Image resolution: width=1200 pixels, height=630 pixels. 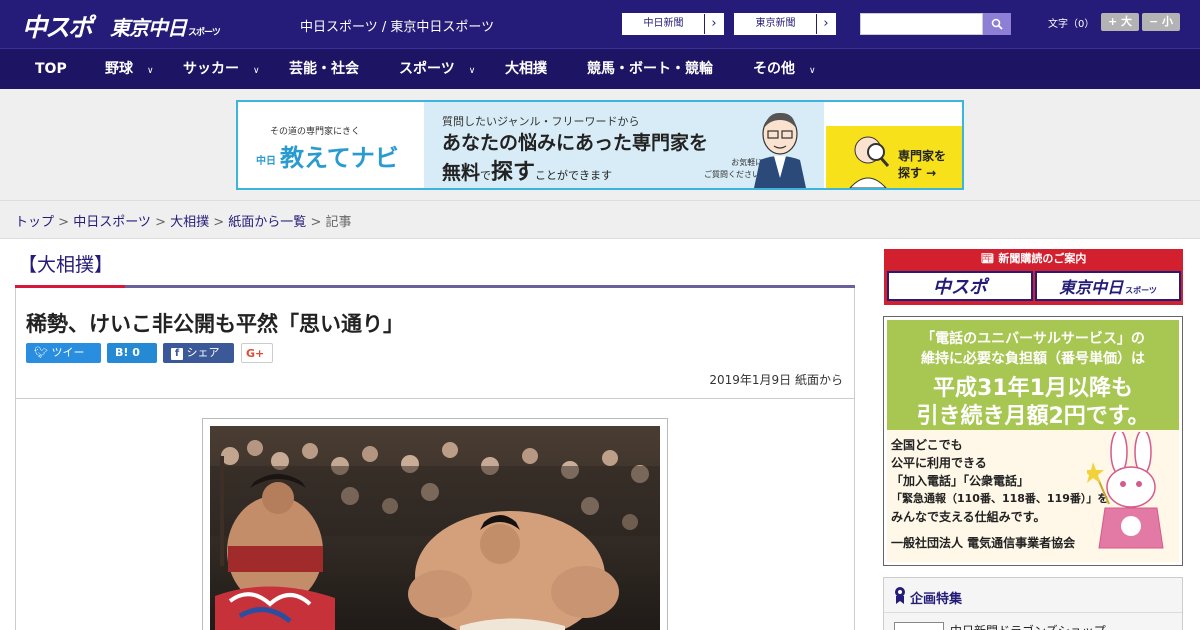 What do you see at coordinates (338, 222) in the screenshot?
I see `breadcrumb-current: 記事` at bounding box center [338, 222].